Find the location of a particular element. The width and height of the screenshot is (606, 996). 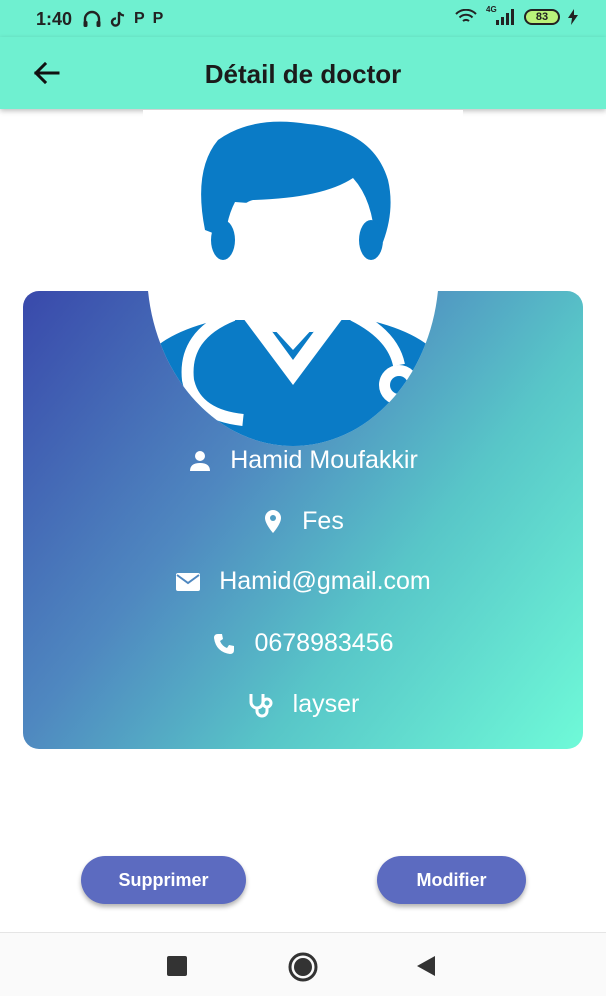

phone-icon is located at coordinates (224, 643).